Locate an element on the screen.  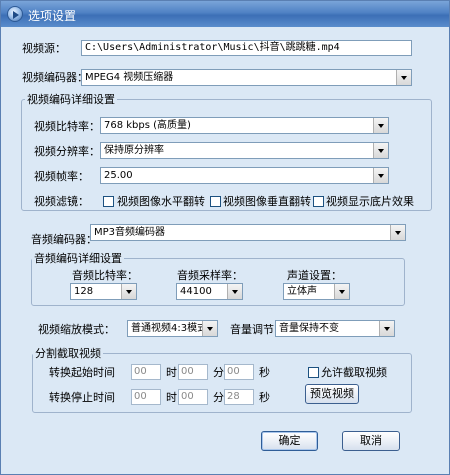
video-bitrate-select: 768 kbps (高质量) is located at coordinates (244, 125).